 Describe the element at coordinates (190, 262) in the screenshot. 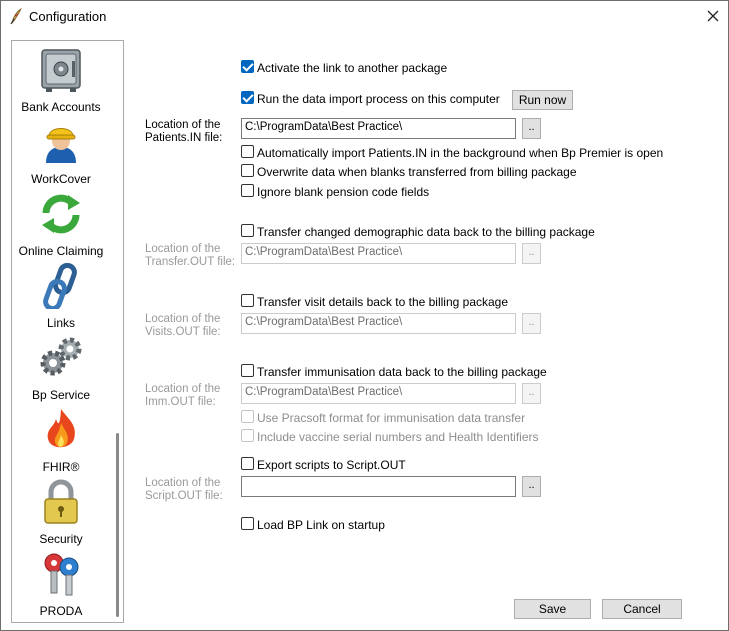

I see `label-line: Transfer.OUT file:` at that location.